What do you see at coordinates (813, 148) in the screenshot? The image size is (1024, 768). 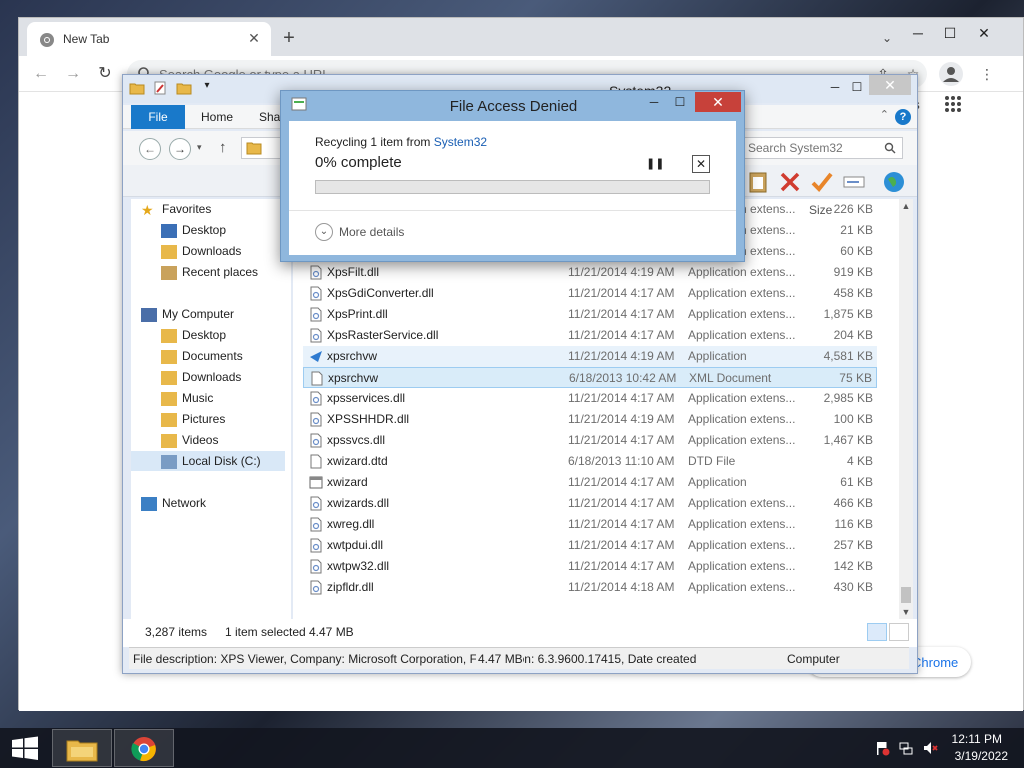 I see `explorer-search-input` at bounding box center [813, 148].